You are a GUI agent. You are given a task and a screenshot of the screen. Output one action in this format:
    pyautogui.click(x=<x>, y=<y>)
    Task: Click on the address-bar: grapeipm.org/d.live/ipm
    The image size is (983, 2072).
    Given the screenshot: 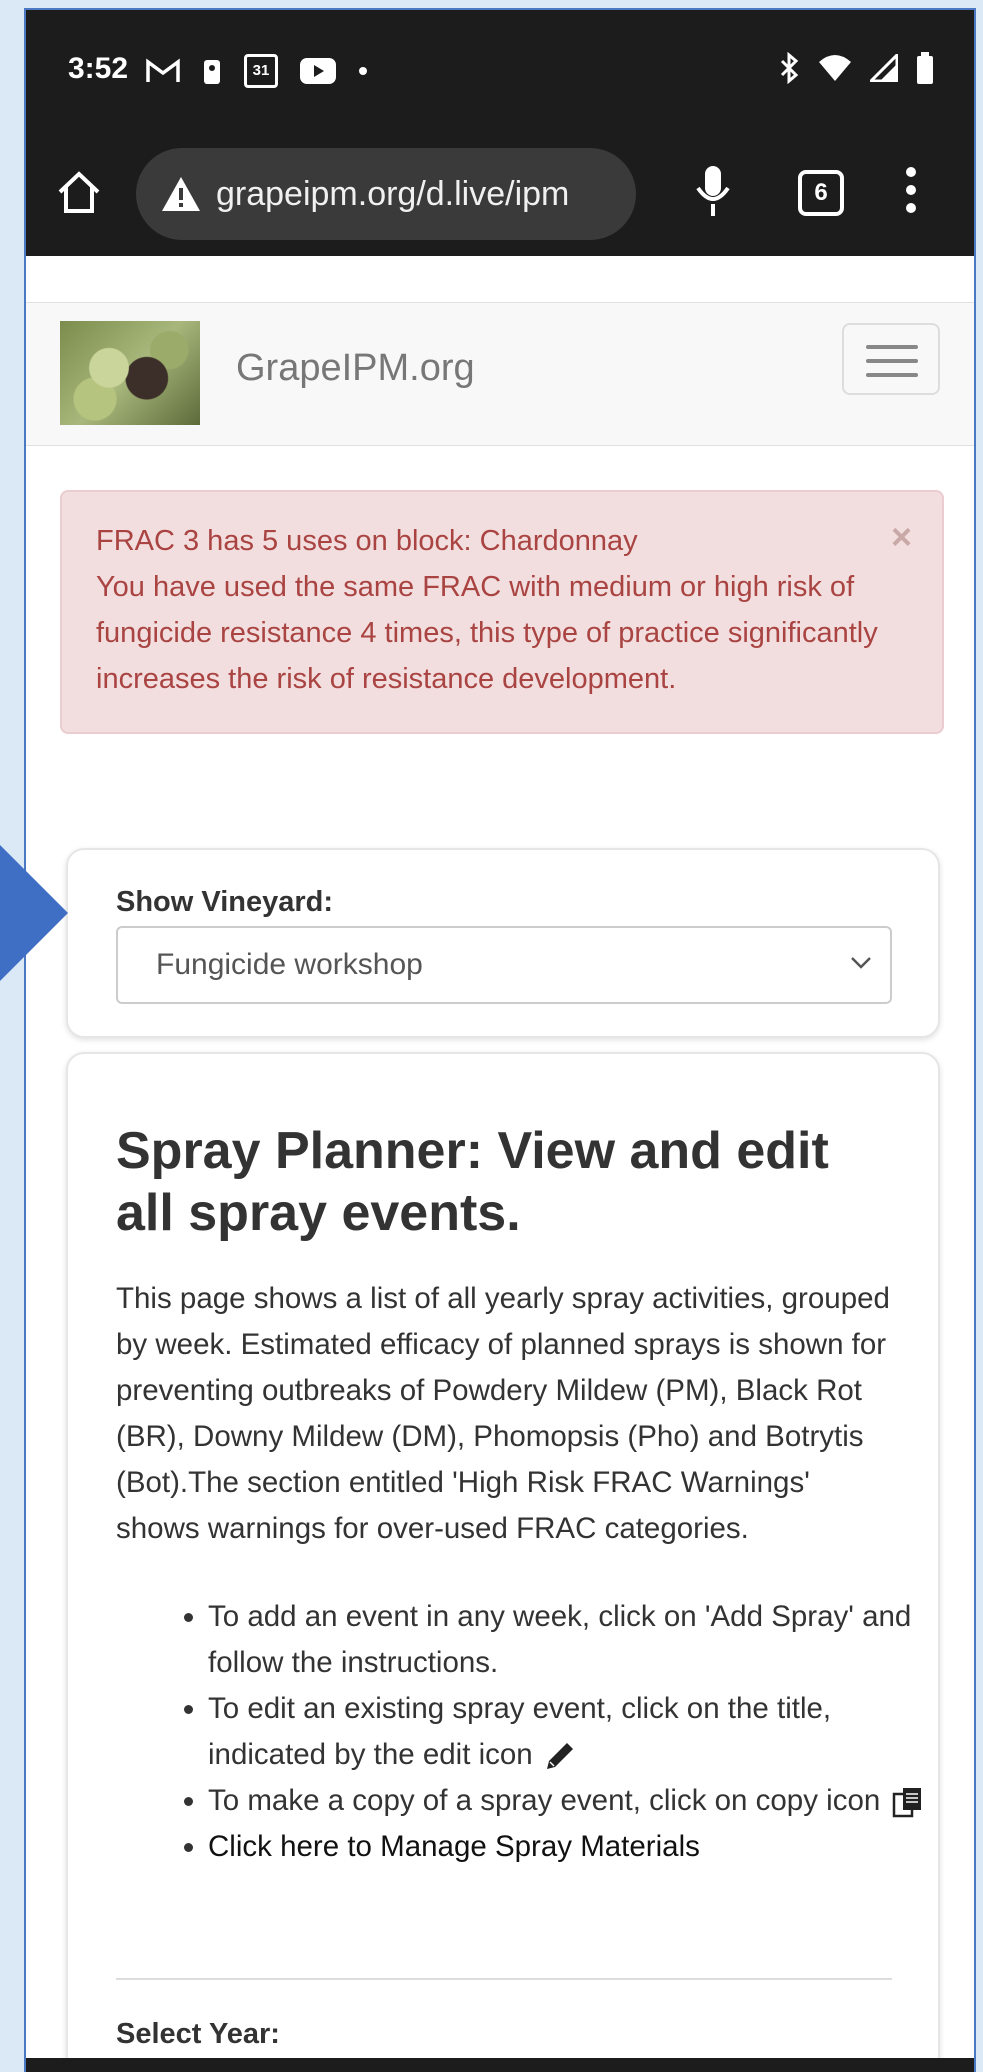 What is the action you would take?
    pyautogui.click(x=386, y=194)
    